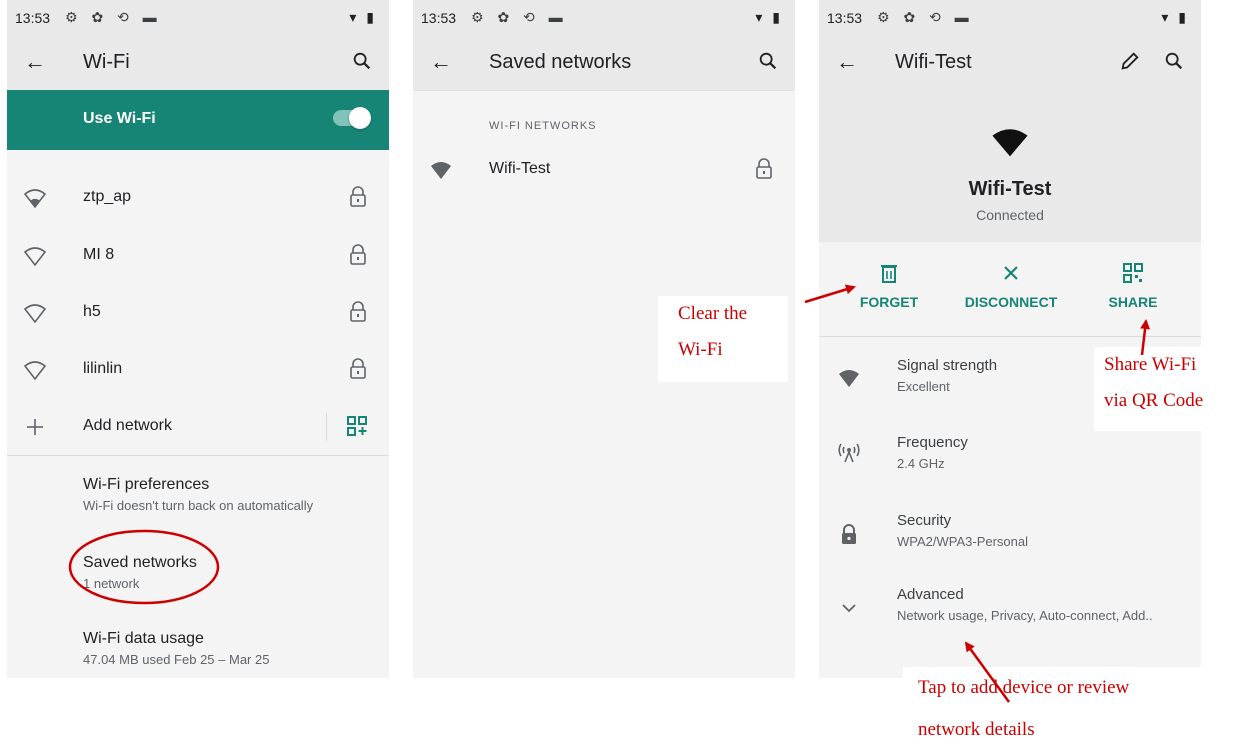 Image resolution: width=1249 pixels, height=755 pixels. I want to click on detail-title: Frequency, so click(932, 442).